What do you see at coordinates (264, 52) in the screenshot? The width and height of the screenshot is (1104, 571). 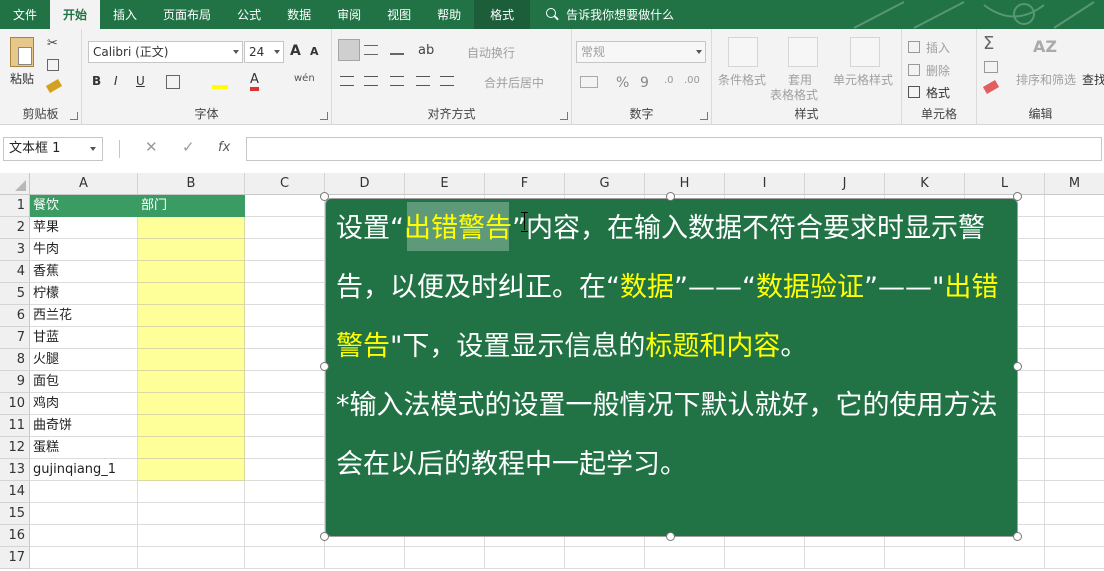 I see `font-size-select: 24` at bounding box center [264, 52].